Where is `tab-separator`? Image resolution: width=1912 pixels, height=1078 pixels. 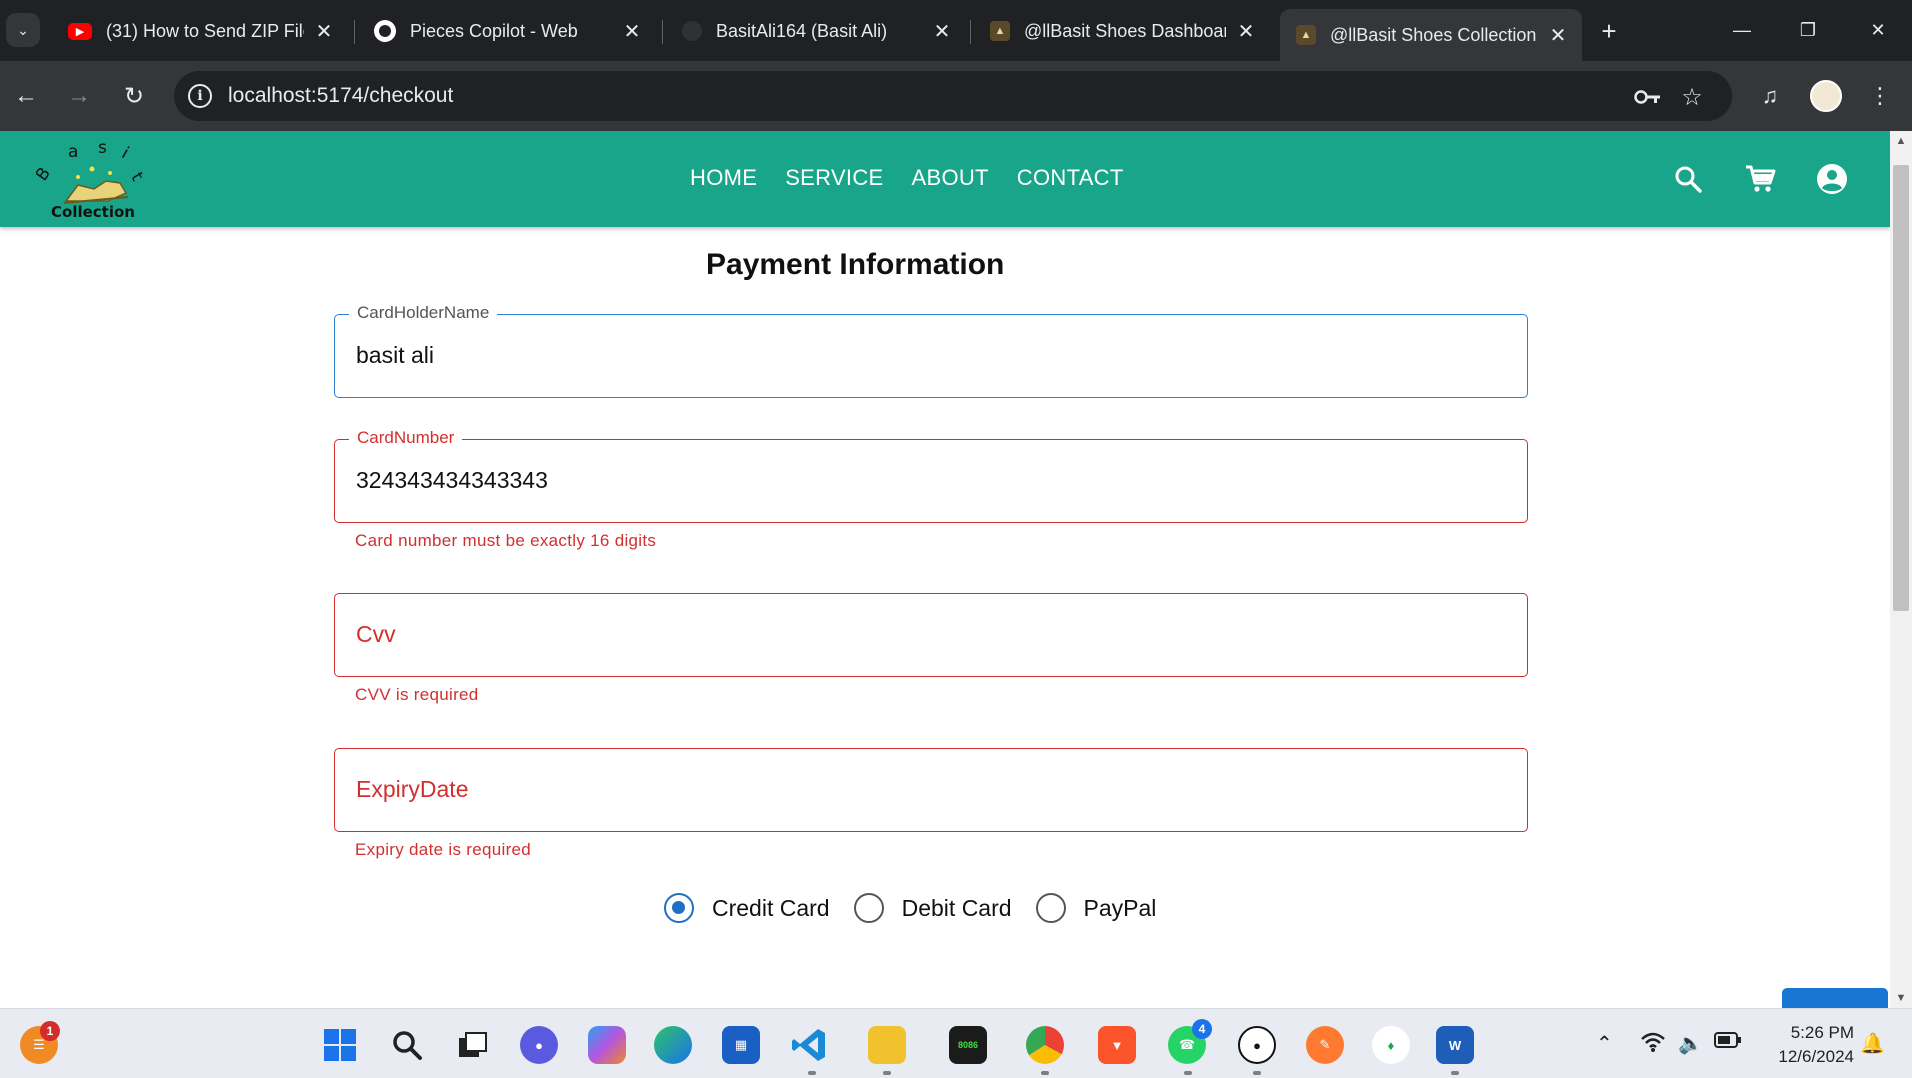 tab-separator is located at coordinates (354, 32).